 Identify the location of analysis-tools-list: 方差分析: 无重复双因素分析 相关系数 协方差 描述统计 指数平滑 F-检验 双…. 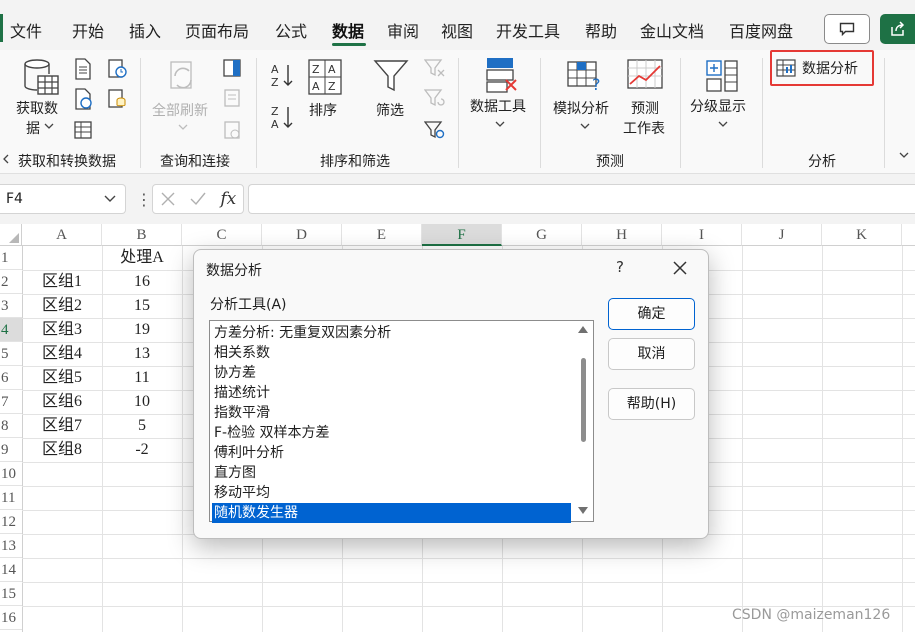
(401, 421).